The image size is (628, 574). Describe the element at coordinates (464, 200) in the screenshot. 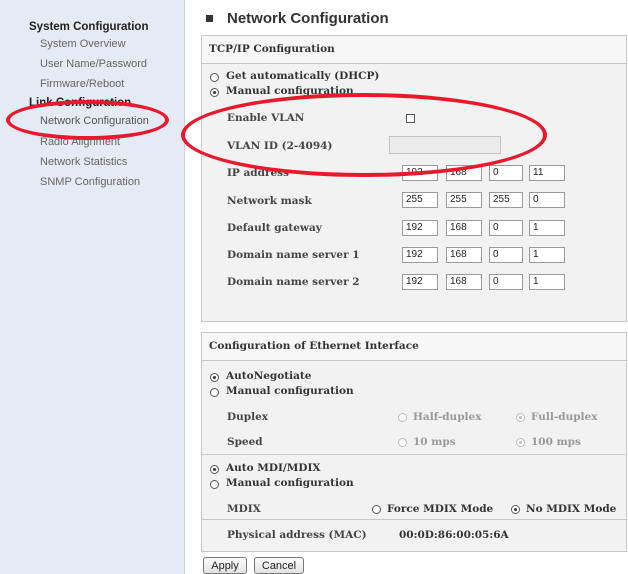

I see `network-mask-octet-2: 255` at that location.